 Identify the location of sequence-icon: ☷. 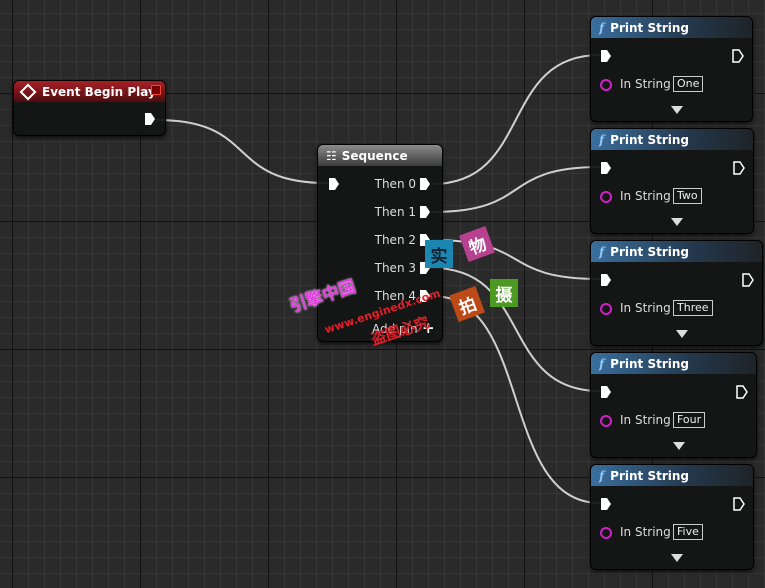
(331, 155).